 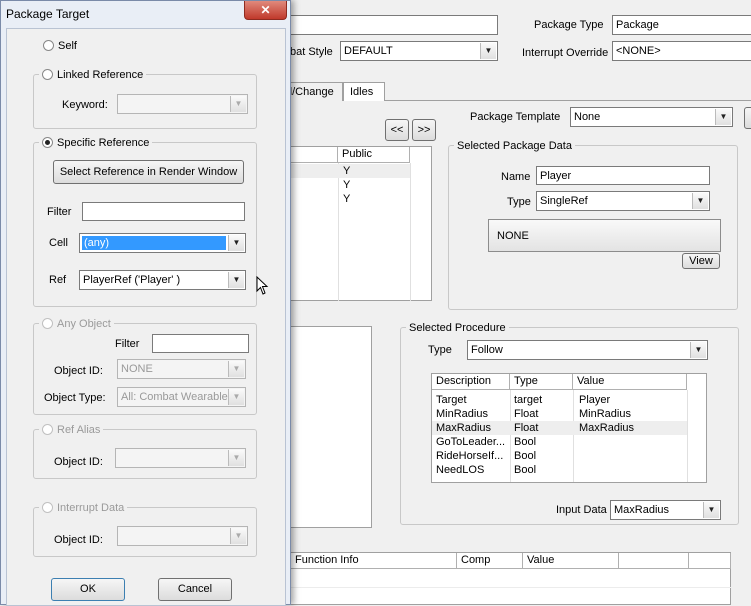 I want to click on ref-alias-radio: Ref Alias, so click(x=71, y=430).